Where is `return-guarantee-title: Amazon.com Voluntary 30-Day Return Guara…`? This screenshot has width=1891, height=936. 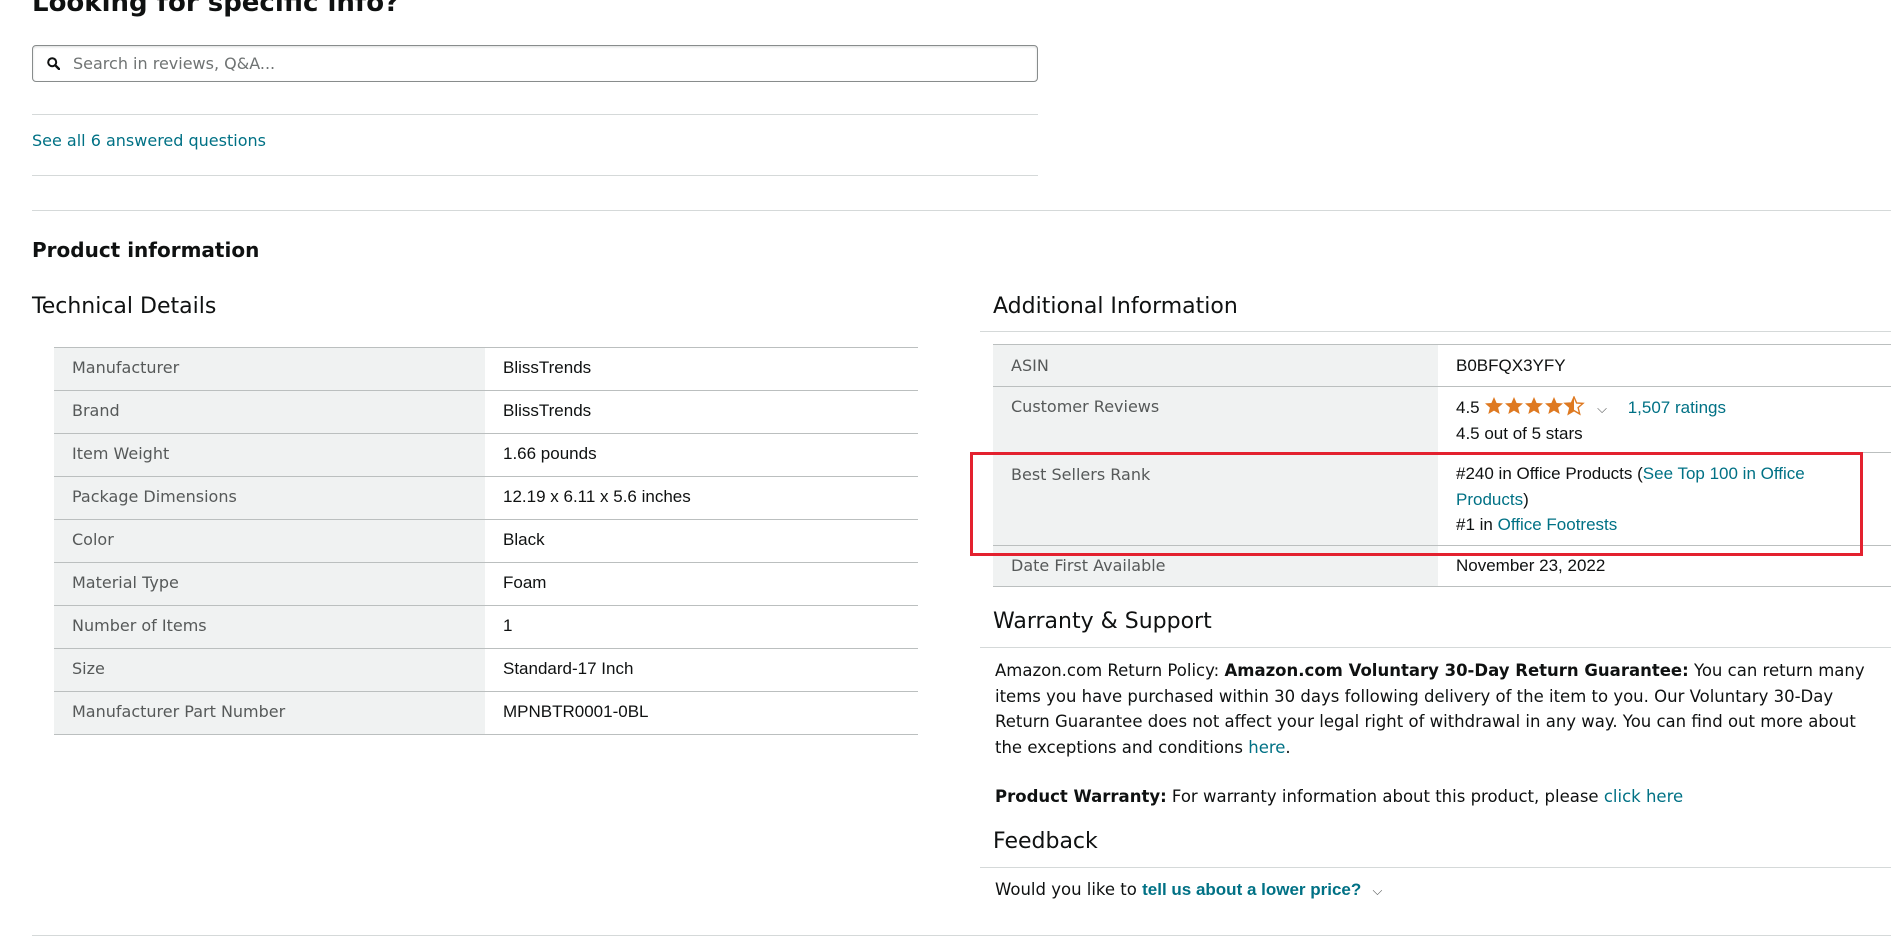
return-guarantee-title: Amazon.com Voluntary 30-Day Return Guara… is located at coordinates (1456, 670).